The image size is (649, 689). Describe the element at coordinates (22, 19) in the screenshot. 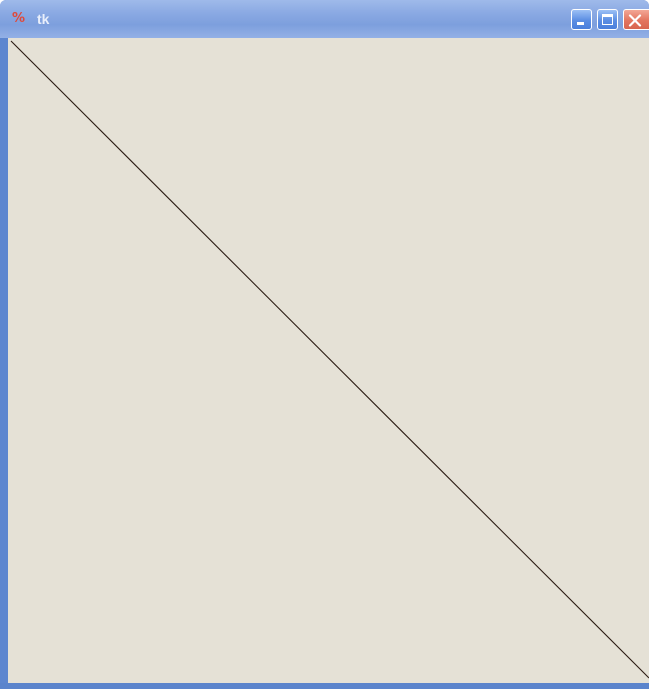

I see `tk-feather-icon: %` at that location.